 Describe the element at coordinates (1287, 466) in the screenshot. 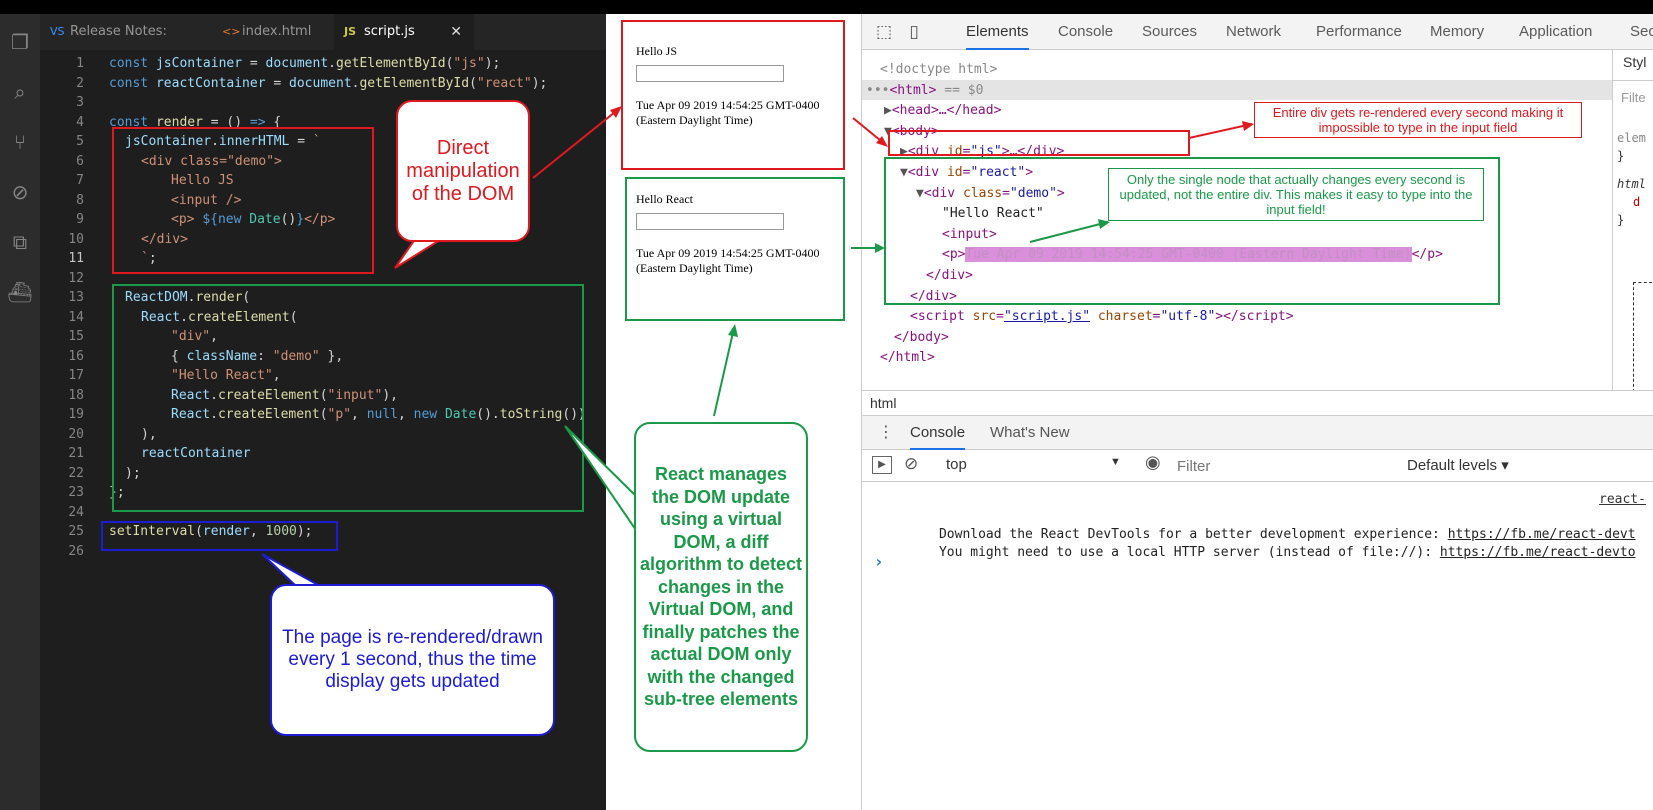

I see `console-filter-input` at that location.